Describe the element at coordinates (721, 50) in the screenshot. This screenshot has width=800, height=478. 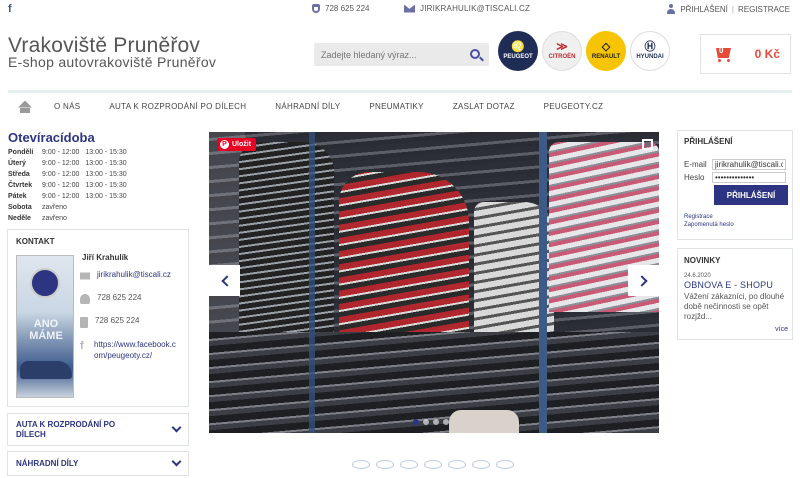
I see `cart-count: 0` at that location.